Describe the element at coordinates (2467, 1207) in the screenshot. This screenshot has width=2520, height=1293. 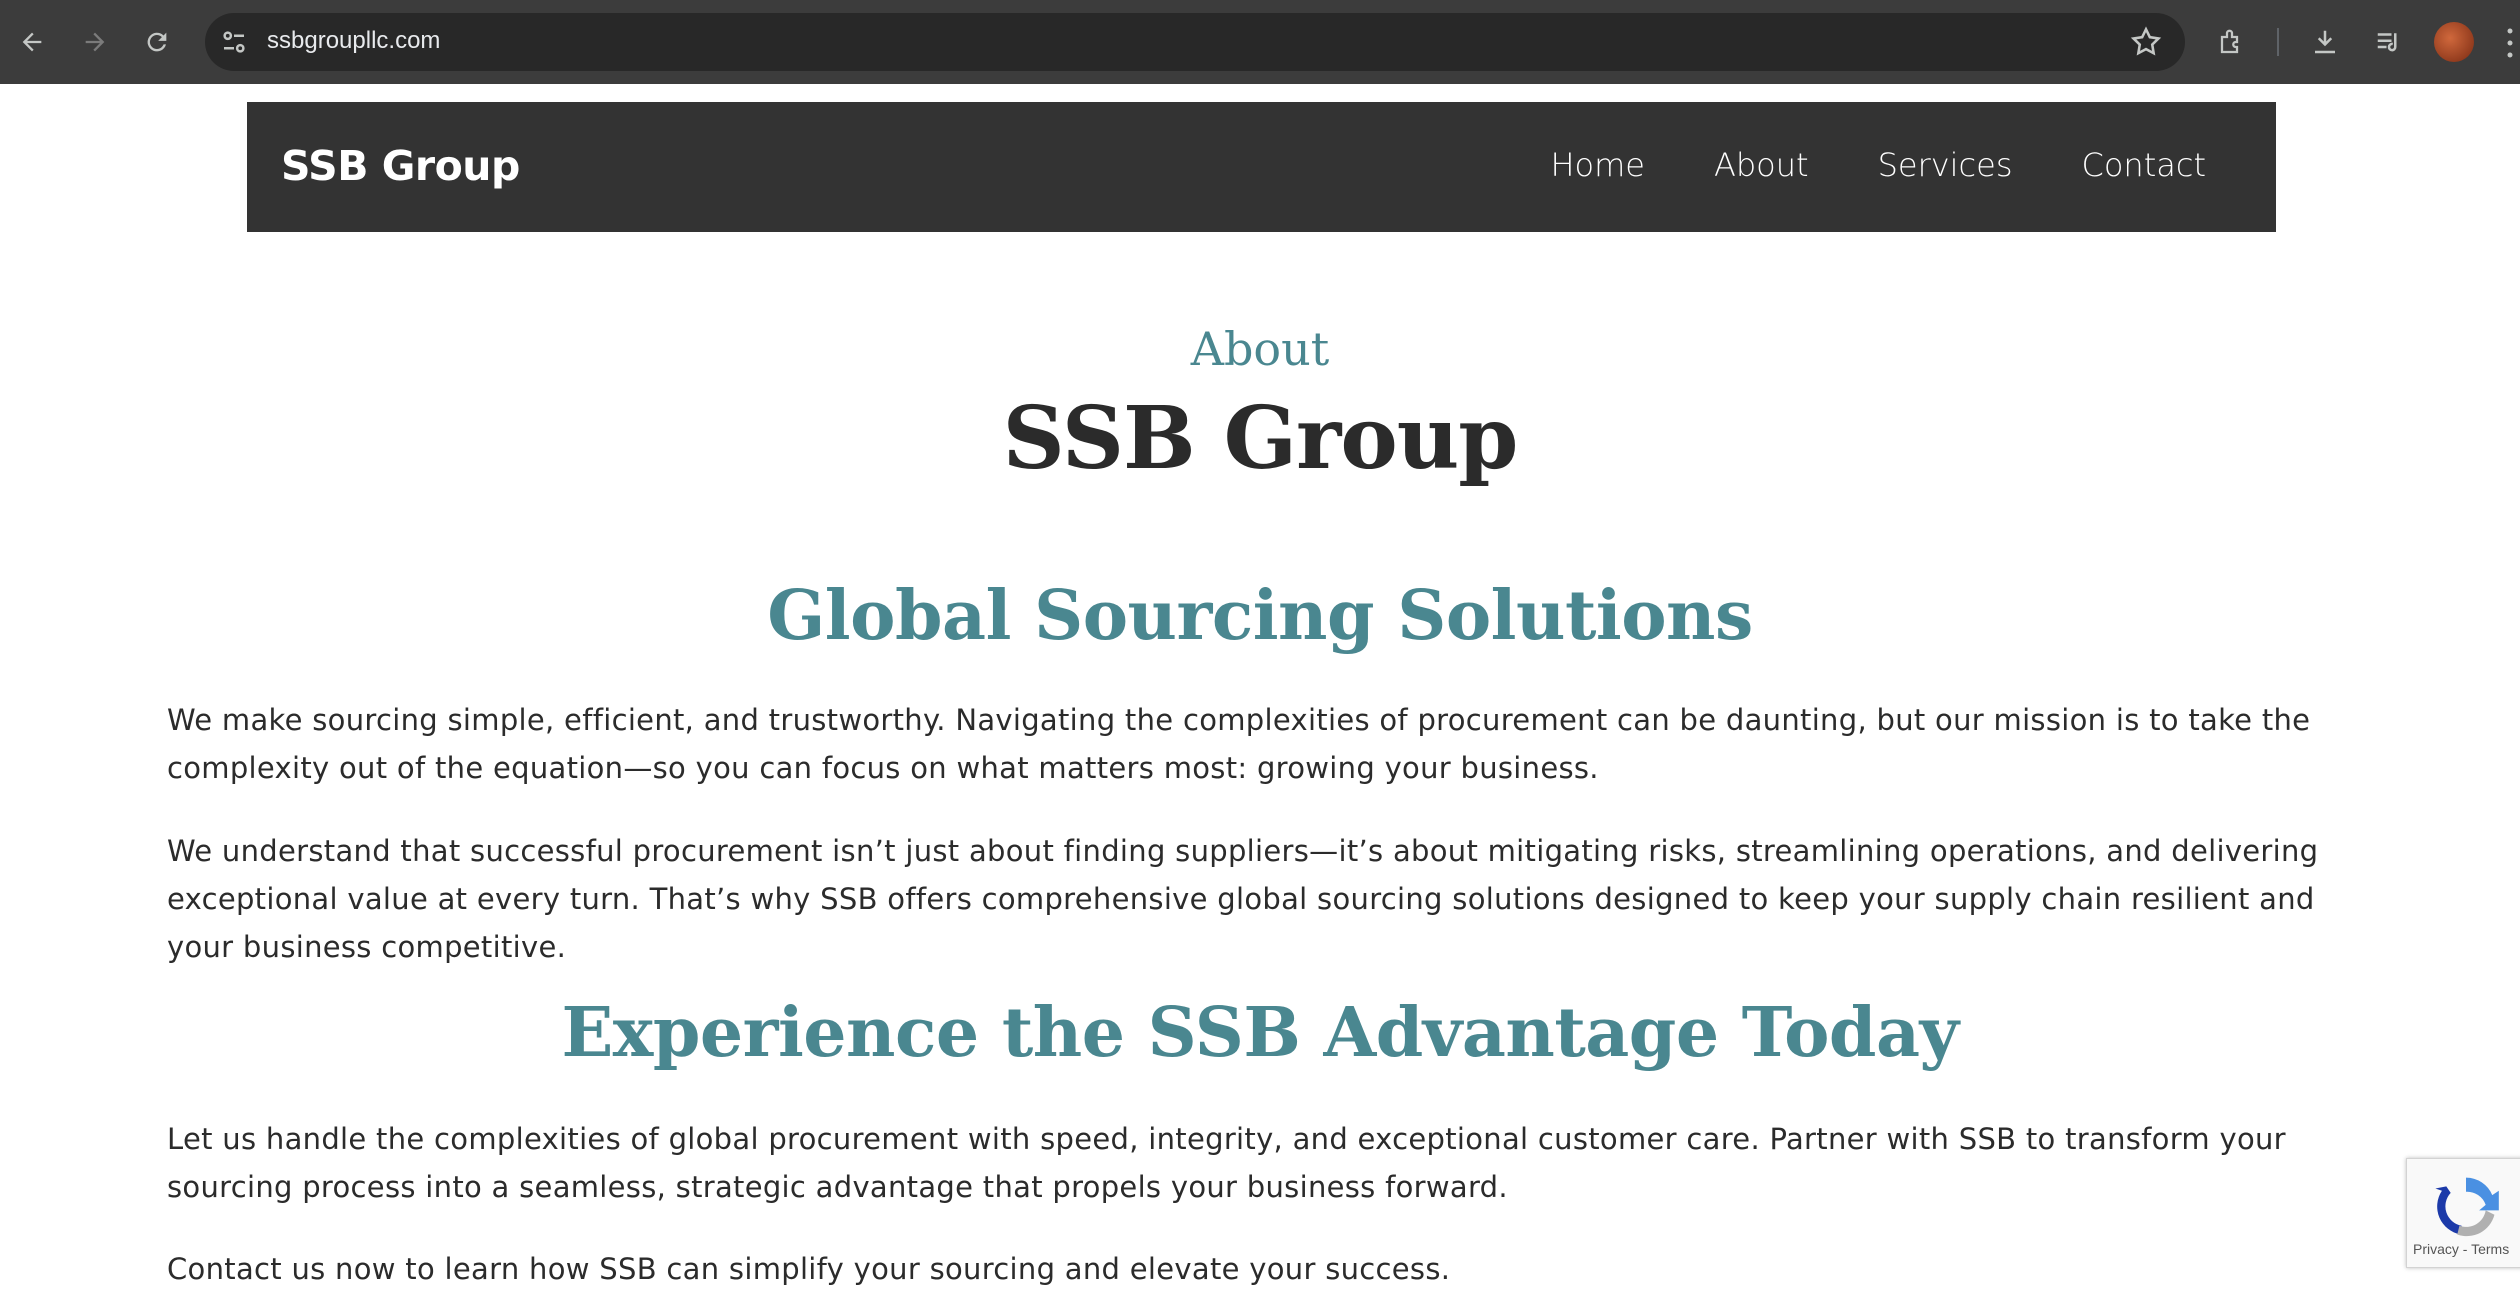
I see `recaptcha-logo-icon` at that location.